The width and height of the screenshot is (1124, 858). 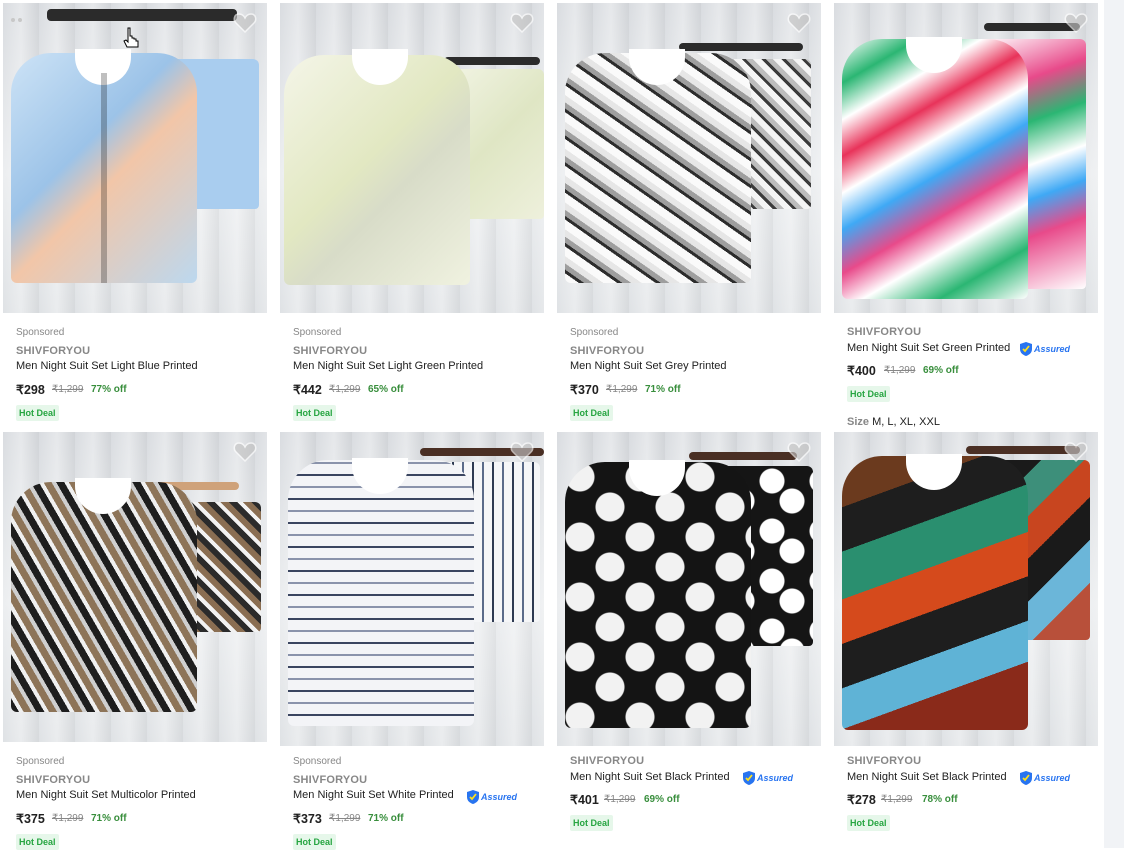 I want to click on selling-price: ₹375, so click(x=30, y=819).